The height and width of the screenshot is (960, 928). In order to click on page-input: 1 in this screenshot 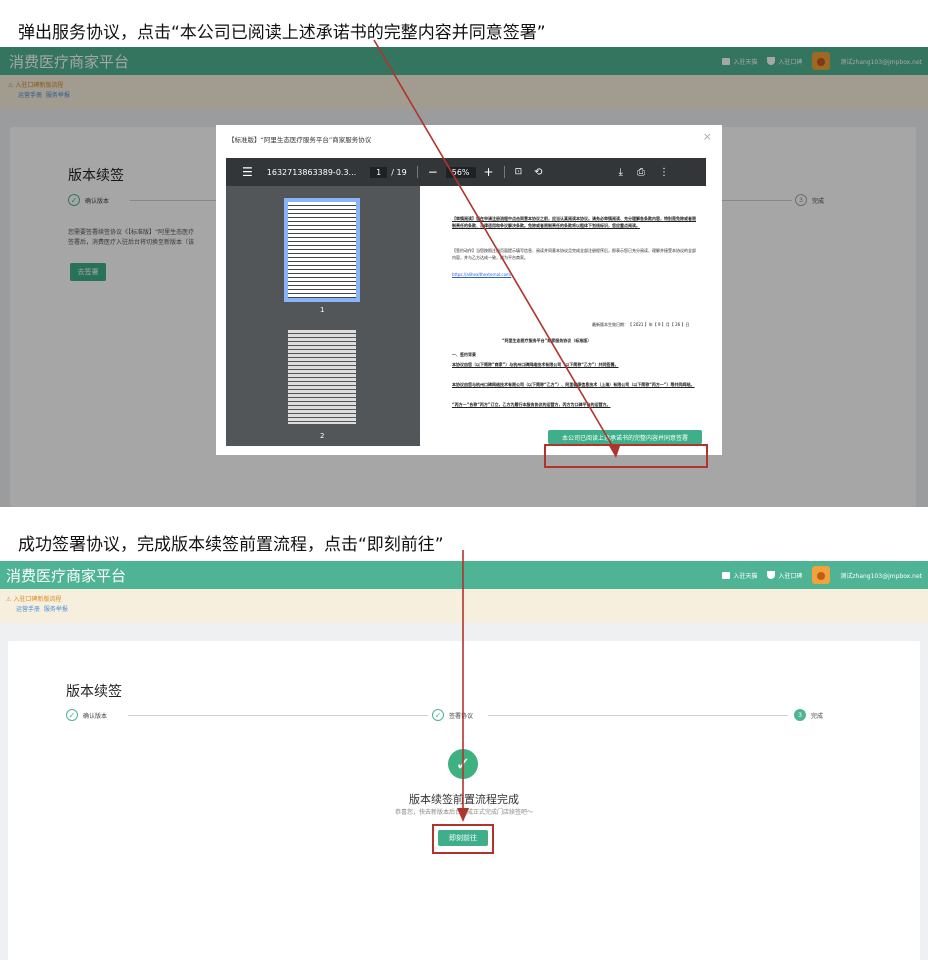, I will do `click(379, 172)`.